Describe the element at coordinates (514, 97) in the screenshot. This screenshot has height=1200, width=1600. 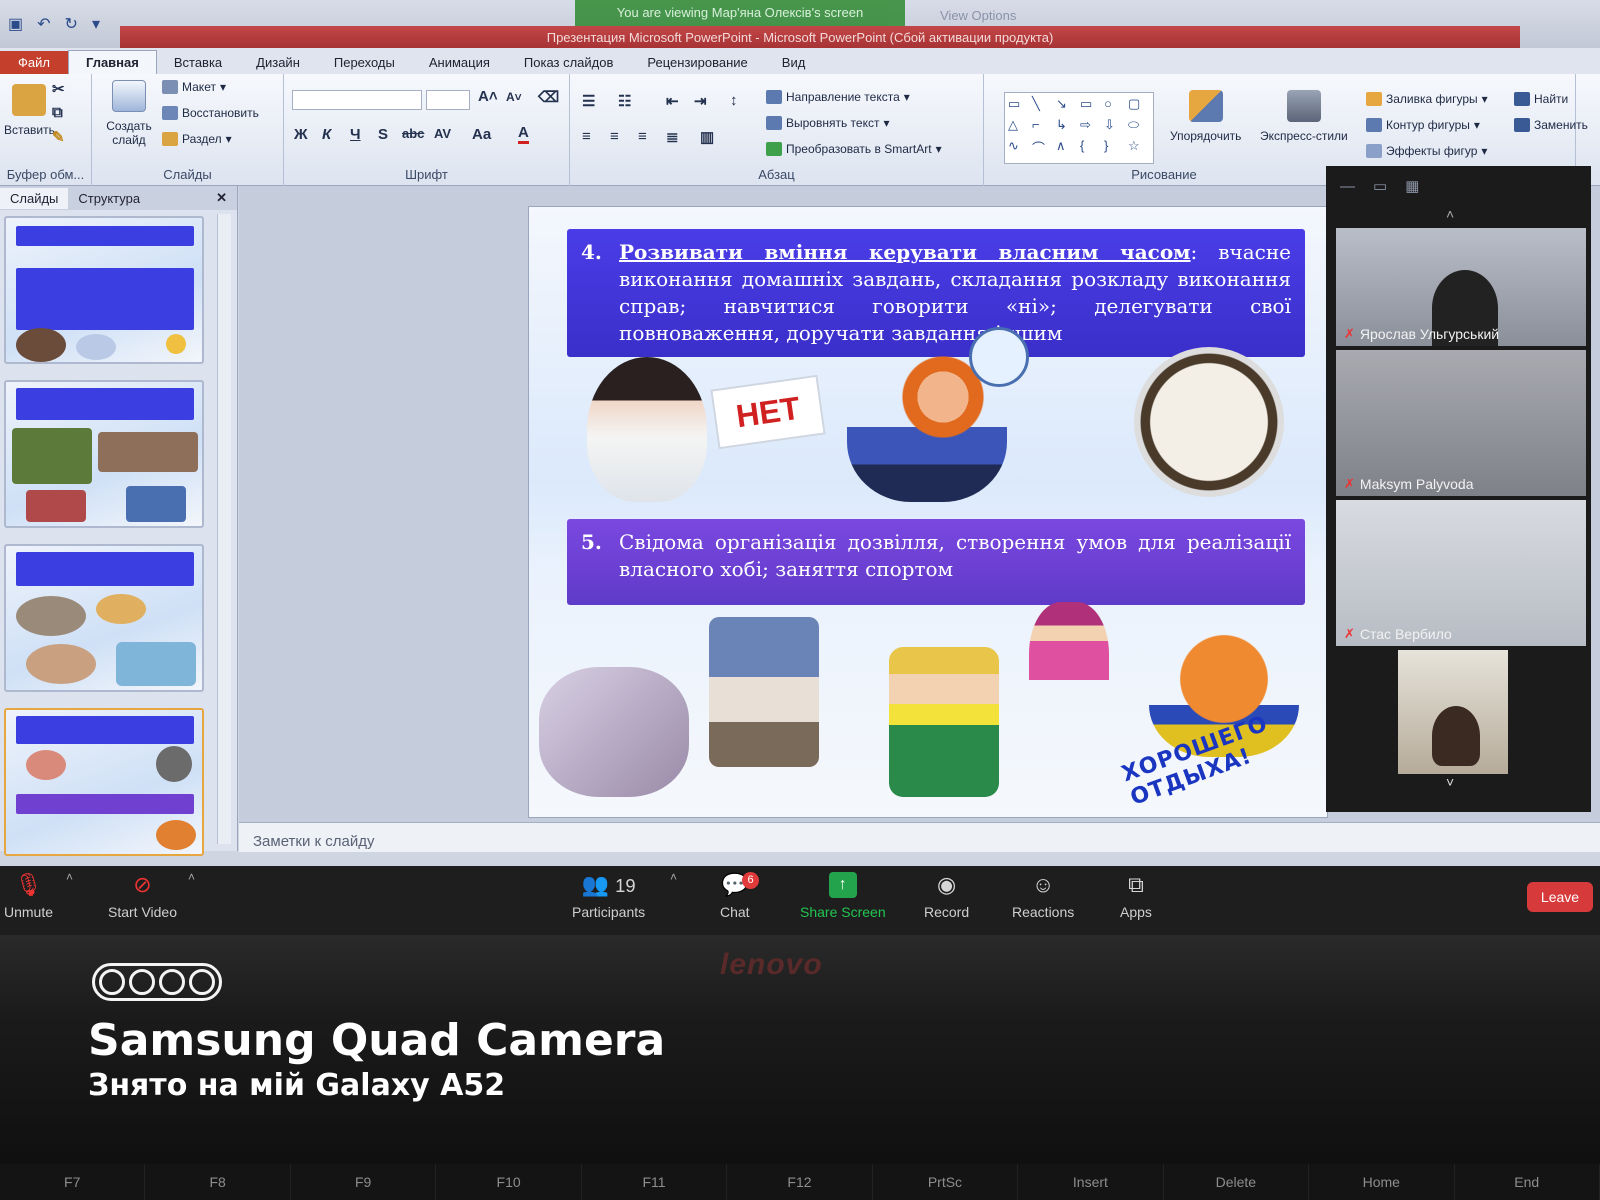
I see `shrink-font-icon: A˅` at that location.